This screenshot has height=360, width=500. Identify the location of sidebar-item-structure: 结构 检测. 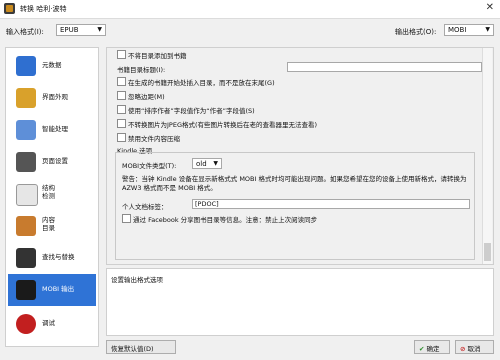
(52, 194).